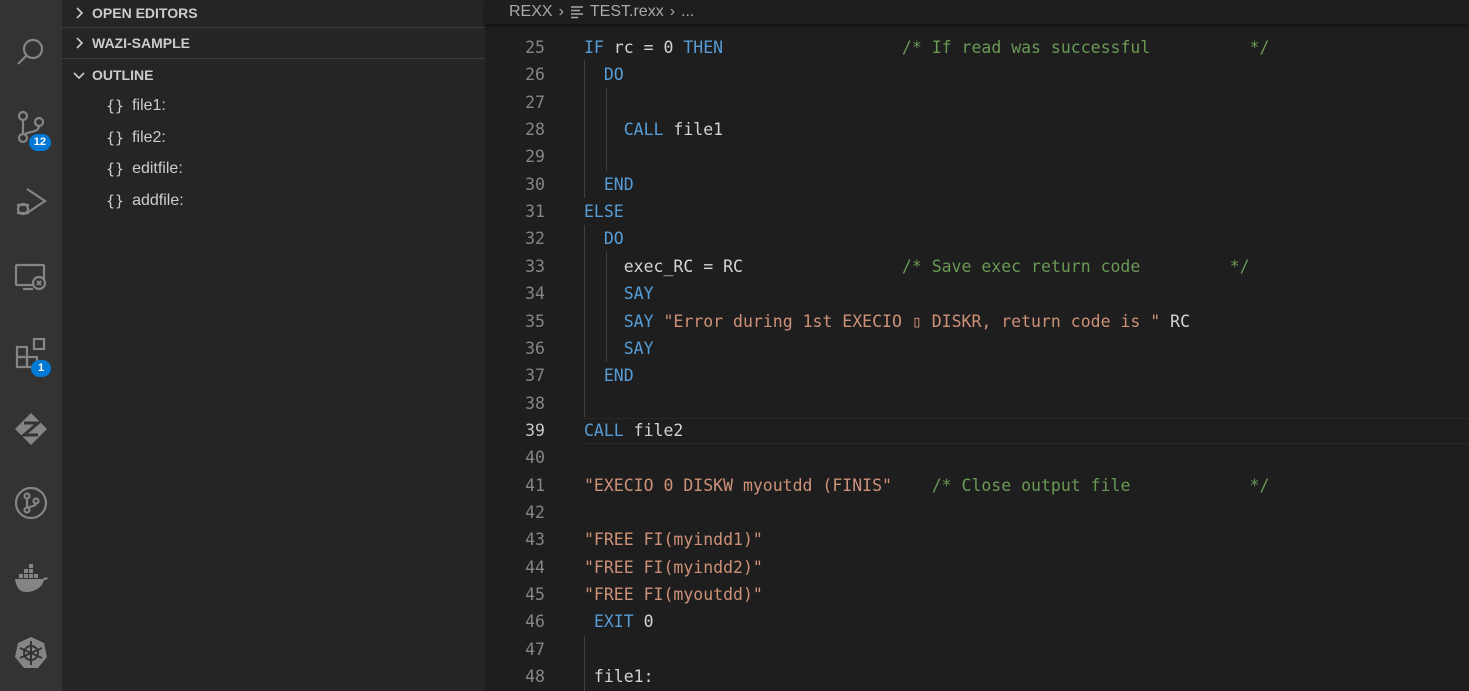  Describe the element at coordinates (31, 277) in the screenshot. I see `remote-explorer-button` at that location.